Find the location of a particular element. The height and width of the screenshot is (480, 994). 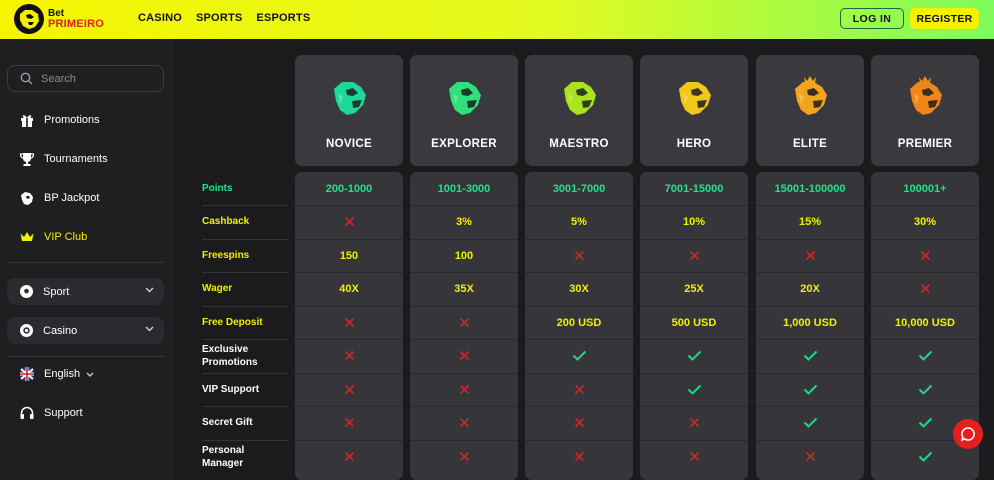

tier-card-novice: NOVICE is located at coordinates (349, 110).